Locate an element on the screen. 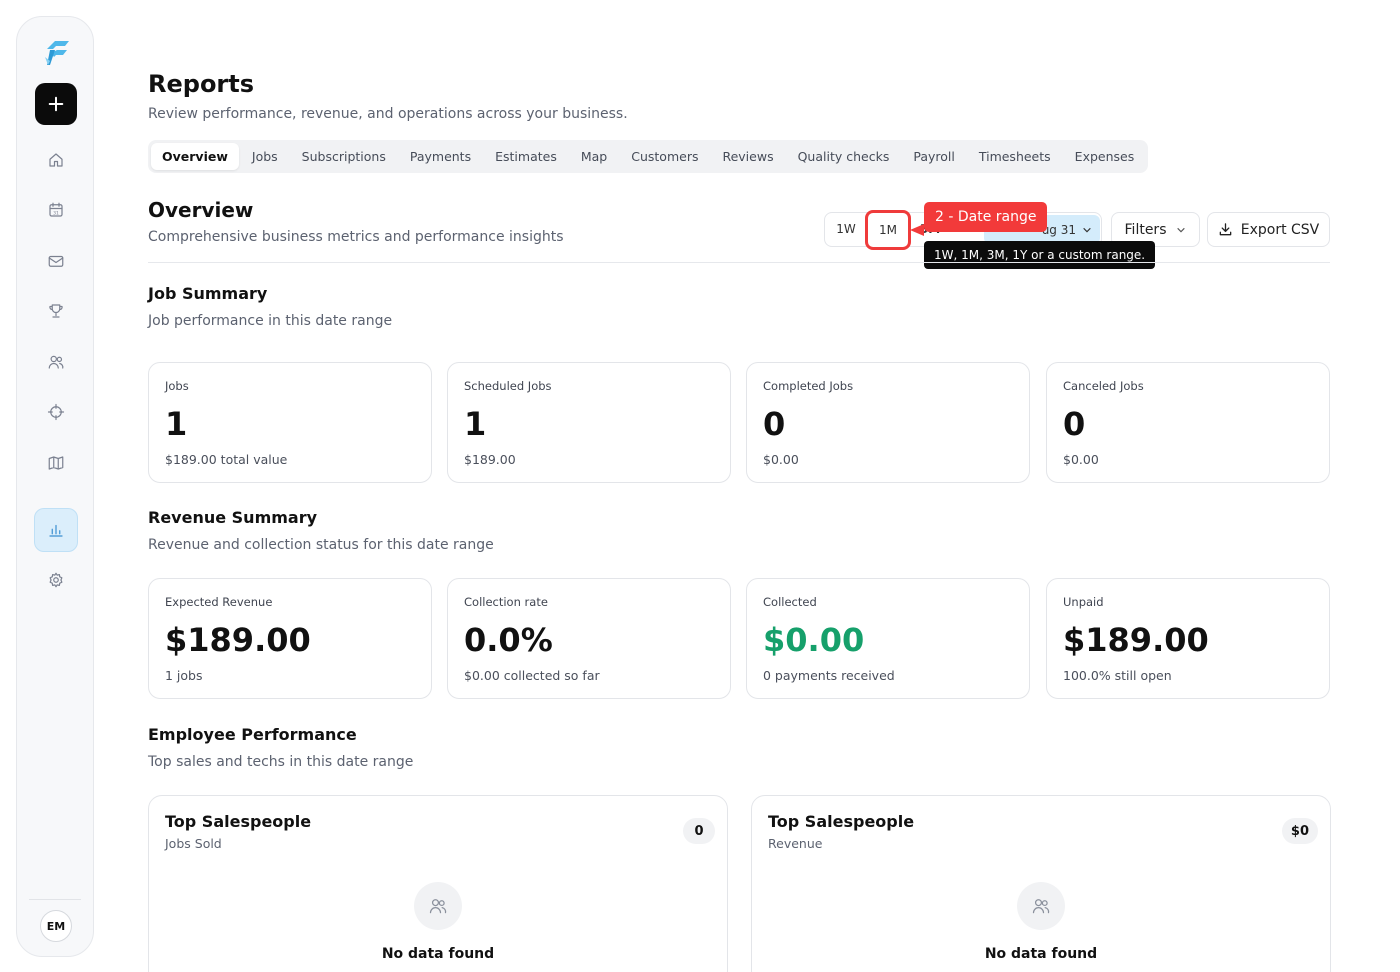  map-icon is located at coordinates (56, 463).